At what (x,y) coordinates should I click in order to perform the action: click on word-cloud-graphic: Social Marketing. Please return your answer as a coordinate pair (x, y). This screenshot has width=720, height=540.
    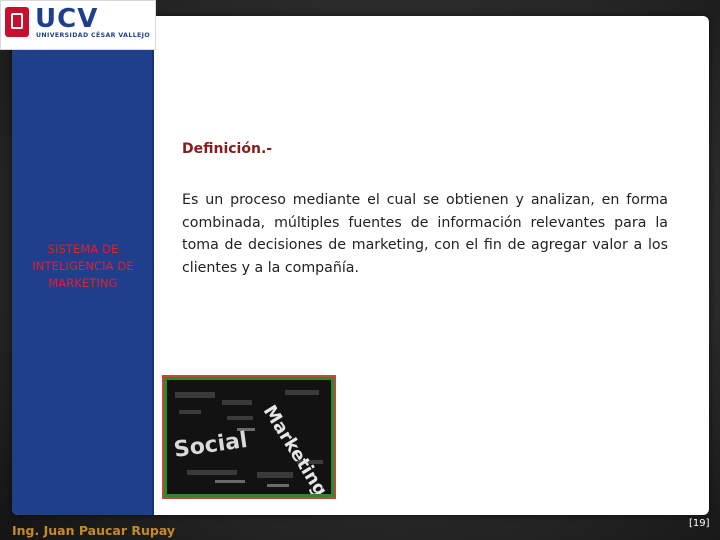
    Looking at the image, I should click on (249, 437).